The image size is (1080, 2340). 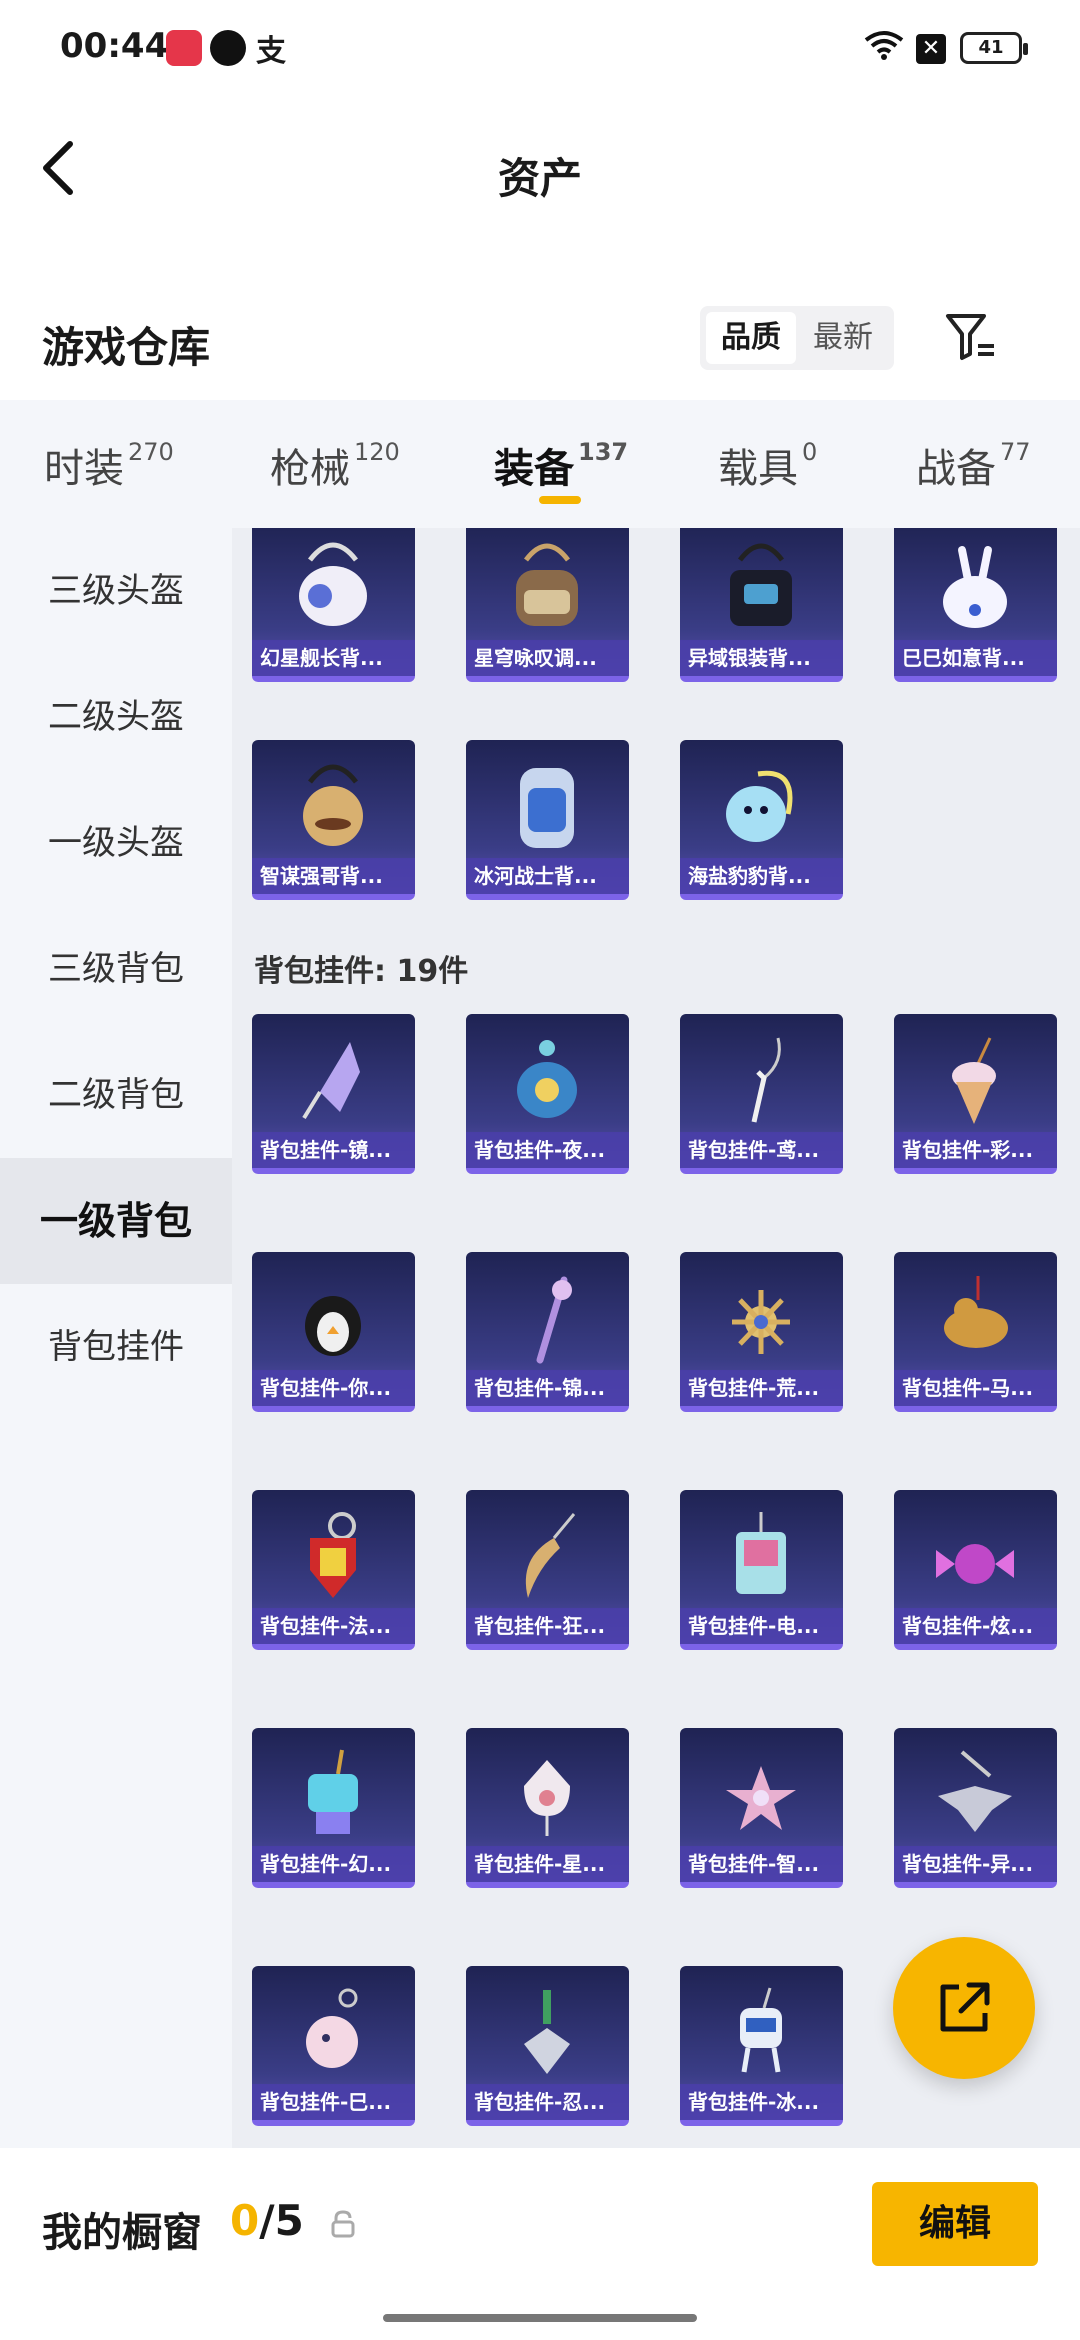 What do you see at coordinates (973, 465) in the screenshot?
I see `tab-supplies: 战备 77` at bounding box center [973, 465].